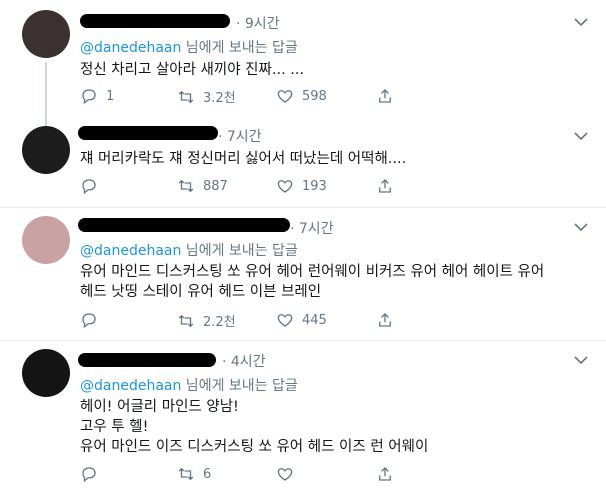 This screenshot has height=498, width=606. I want to click on like-button: 445, so click(301, 320).